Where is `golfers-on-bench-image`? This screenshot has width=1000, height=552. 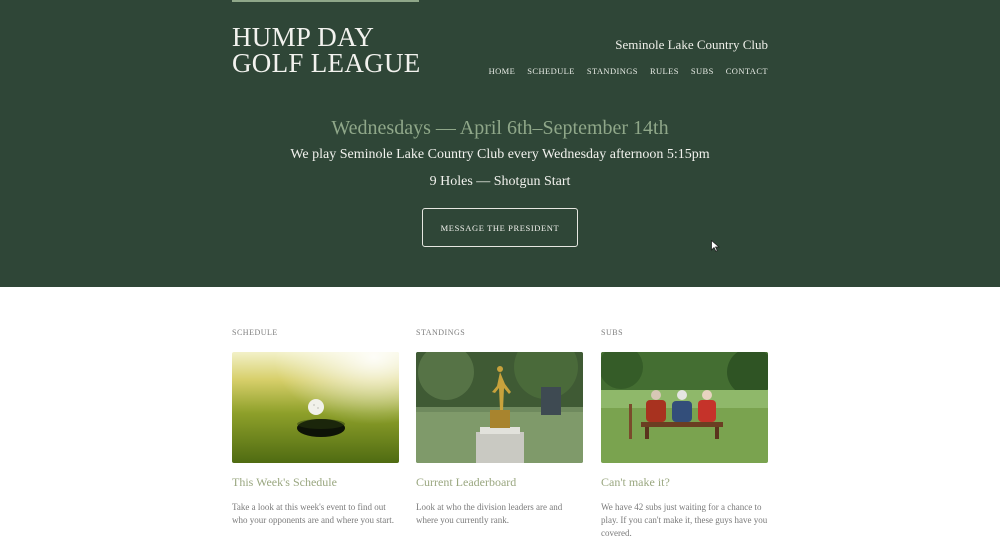
golfers-on-bench-image is located at coordinates (684, 407).